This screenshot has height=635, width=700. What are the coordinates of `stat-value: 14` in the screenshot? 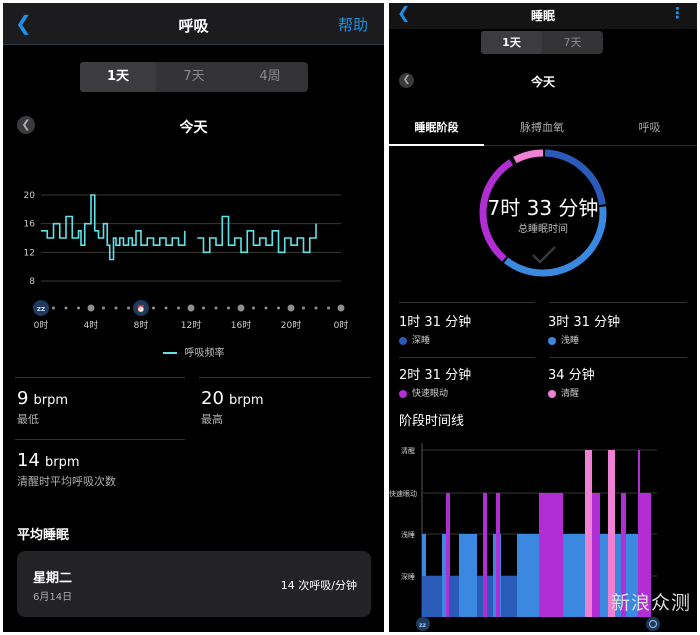 It's located at (28, 460).